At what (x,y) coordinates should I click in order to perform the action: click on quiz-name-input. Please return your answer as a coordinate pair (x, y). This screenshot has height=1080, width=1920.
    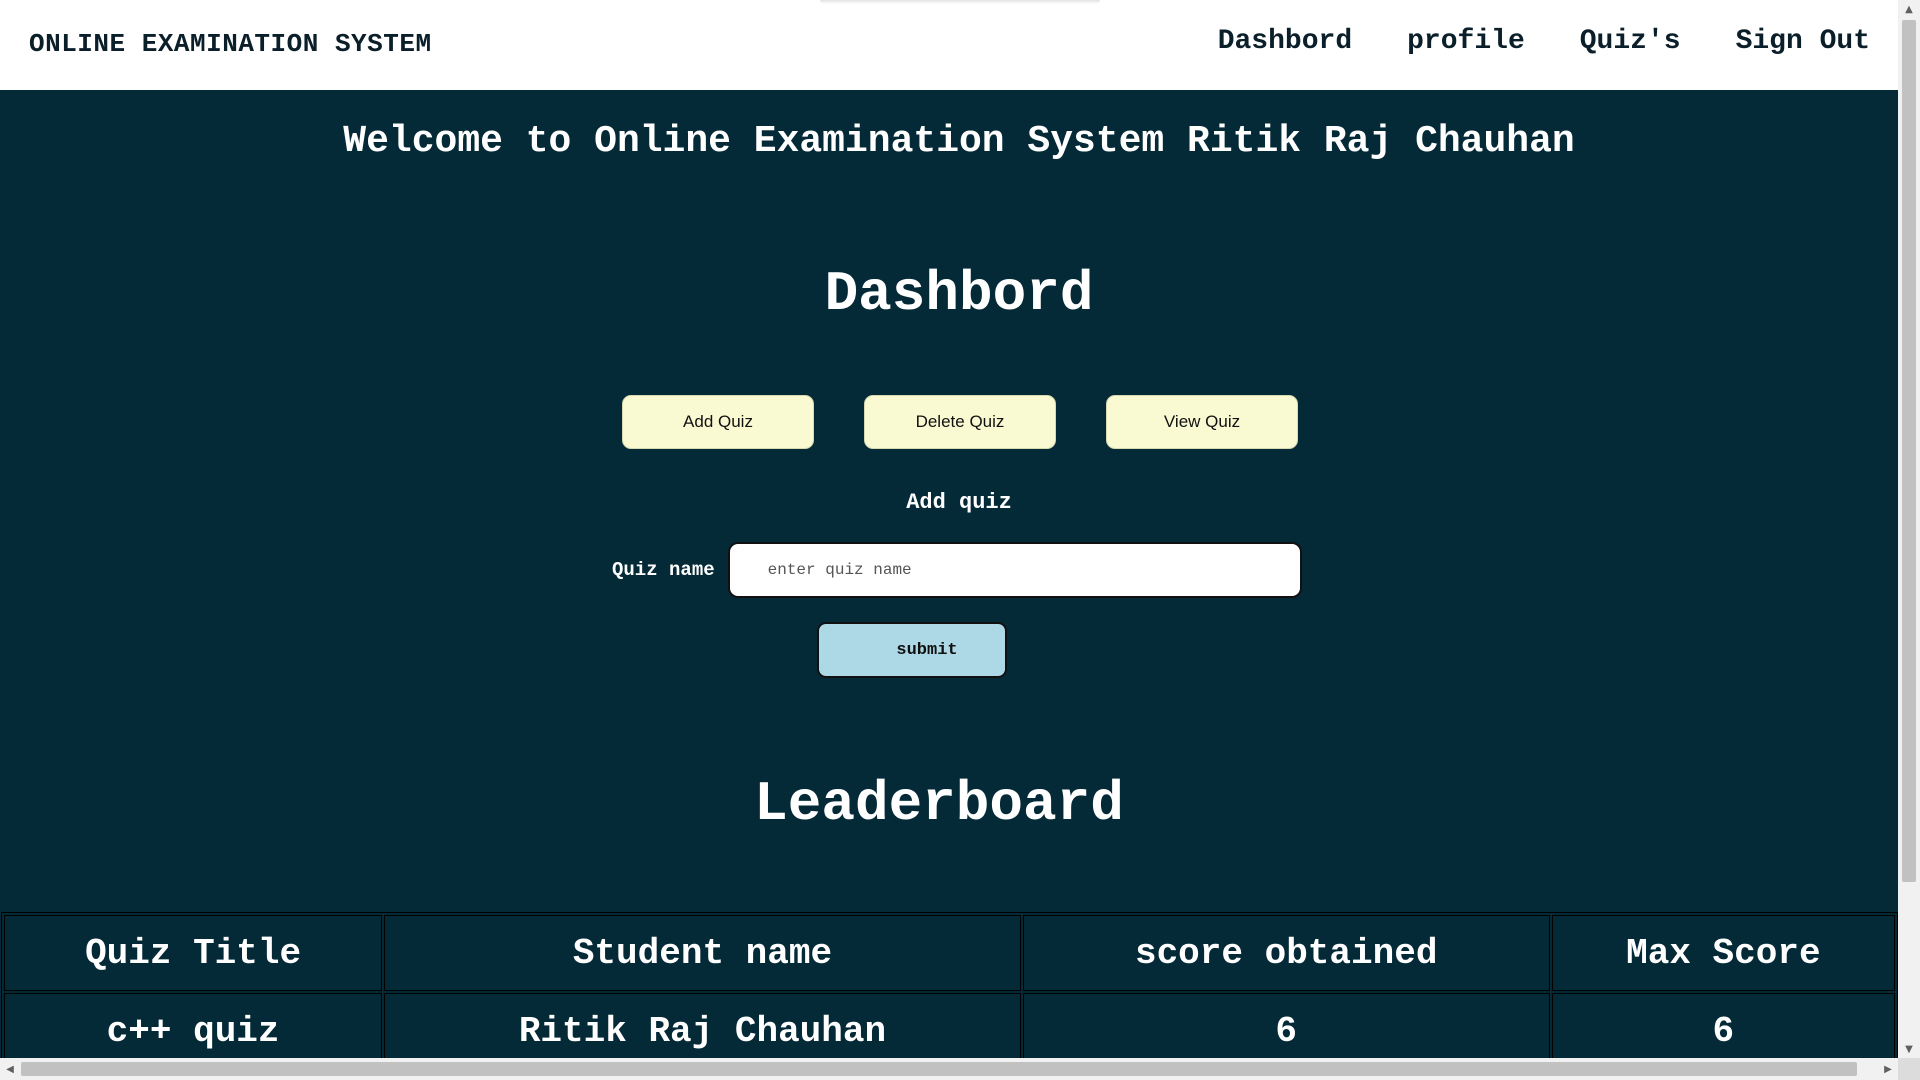
    Looking at the image, I should click on (1014, 570).